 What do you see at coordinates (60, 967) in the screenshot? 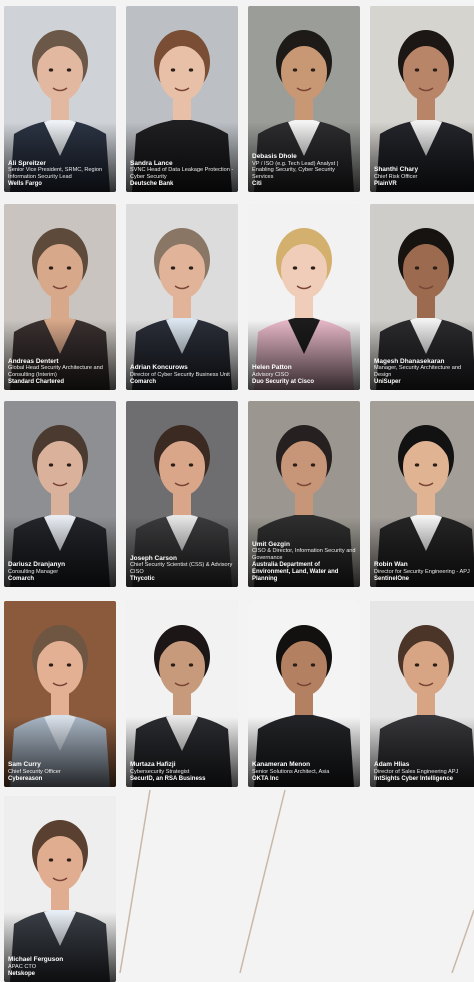
I see `speaker-caption: Michael Ferguson APAC CTO Netskope` at bounding box center [60, 967].